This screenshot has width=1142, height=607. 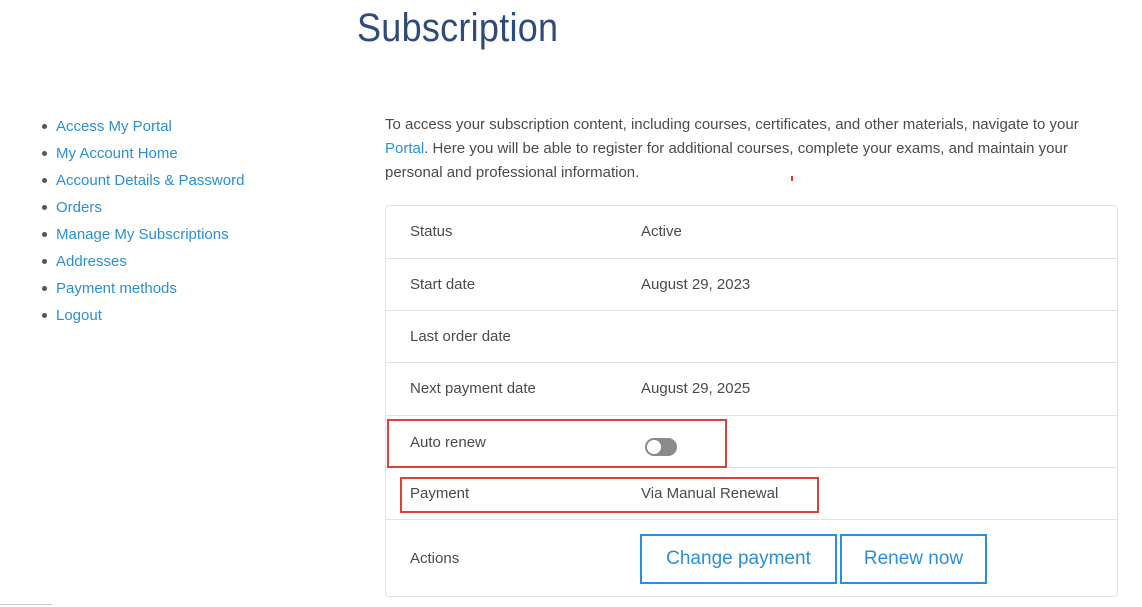 What do you see at coordinates (404, 148) in the screenshot?
I see `portal-link: Portal` at bounding box center [404, 148].